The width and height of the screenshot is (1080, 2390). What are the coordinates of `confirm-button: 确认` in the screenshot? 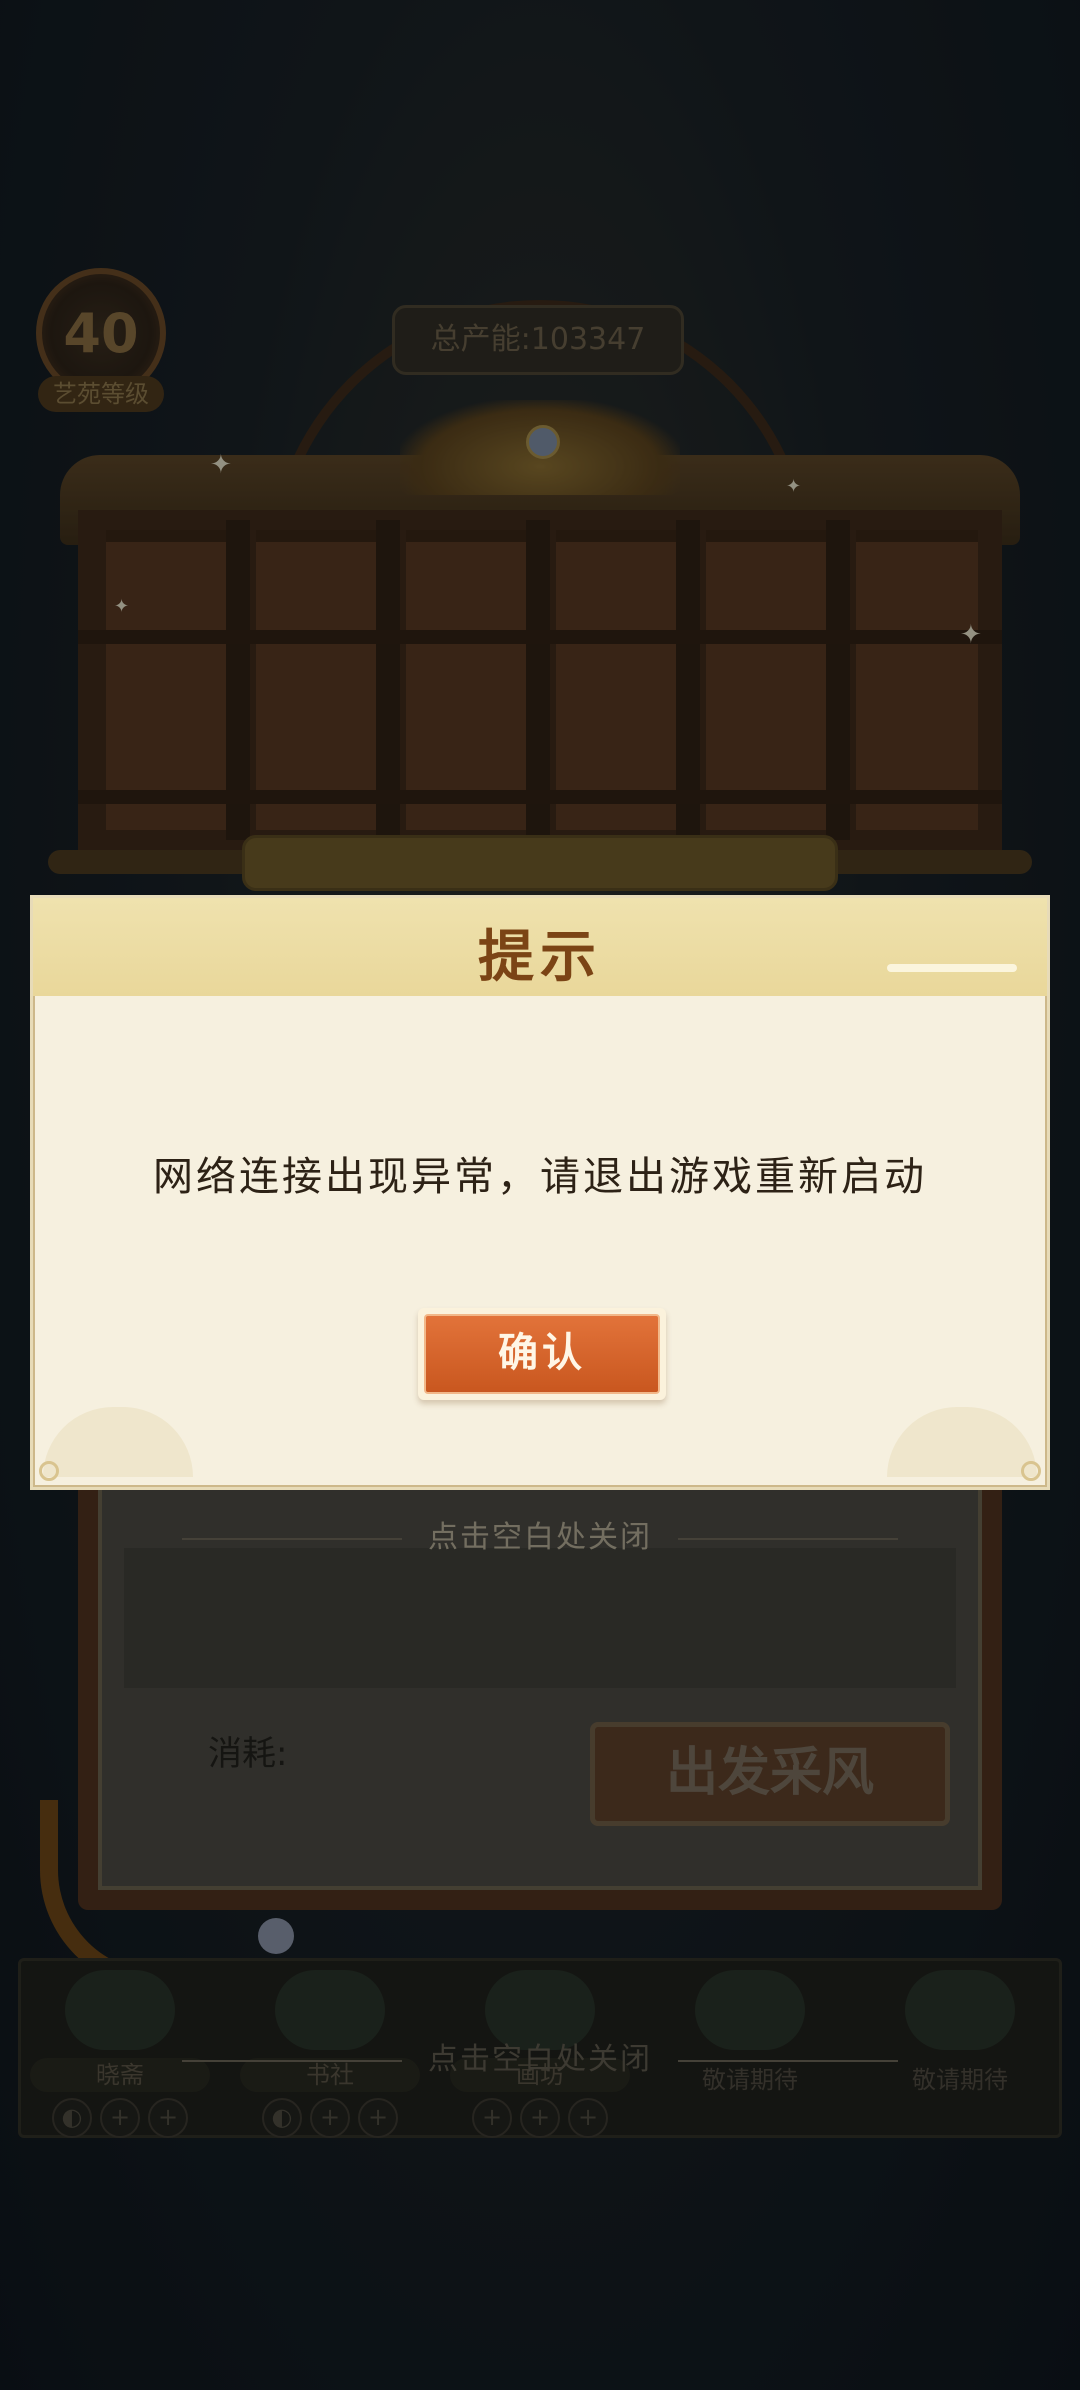 It's located at (542, 1354).